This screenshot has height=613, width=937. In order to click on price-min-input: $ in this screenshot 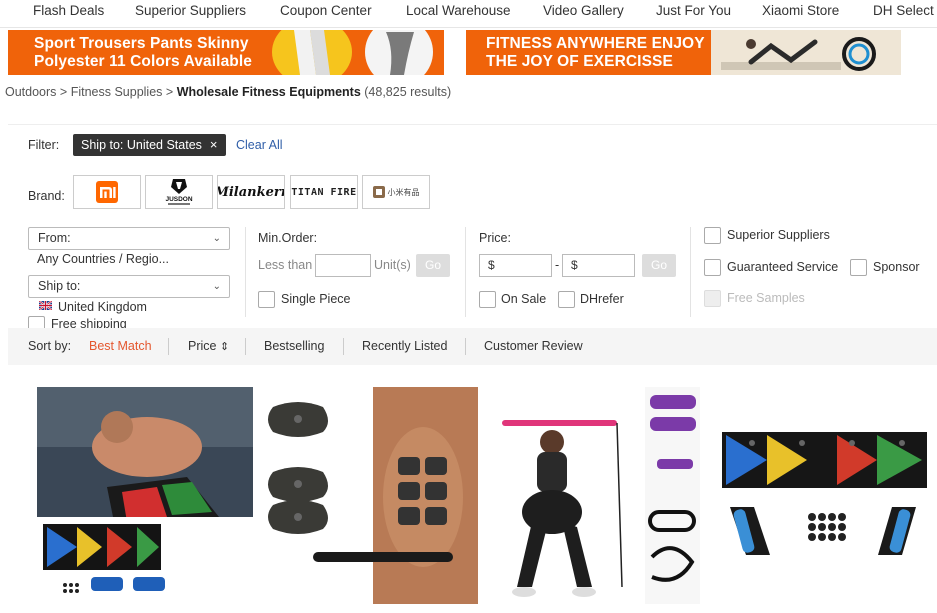, I will do `click(515, 265)`.